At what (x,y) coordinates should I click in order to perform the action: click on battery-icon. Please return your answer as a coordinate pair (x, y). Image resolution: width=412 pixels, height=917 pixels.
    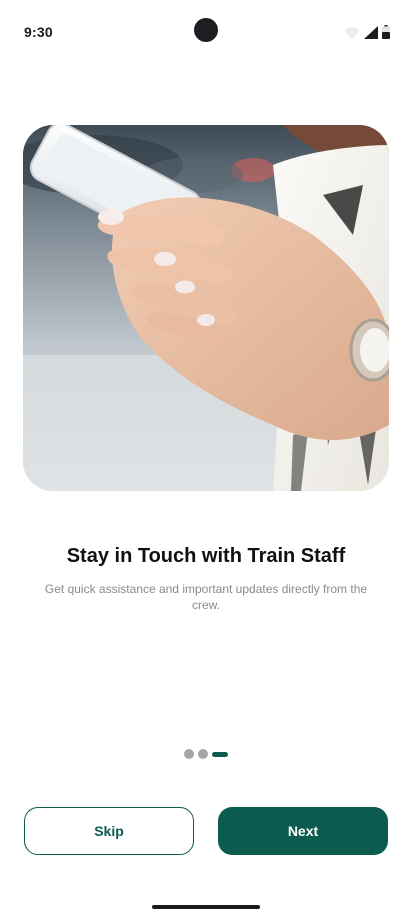
    Looking at the image, I should click on (386, 34).